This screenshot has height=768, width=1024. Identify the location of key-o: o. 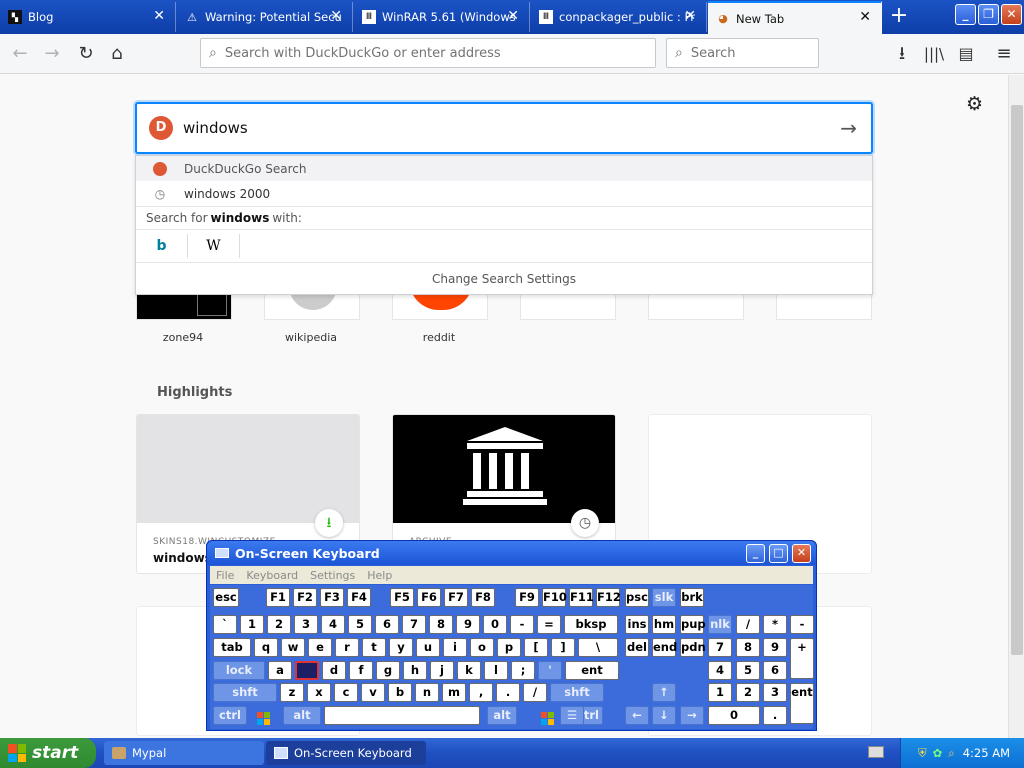
(482, 647).